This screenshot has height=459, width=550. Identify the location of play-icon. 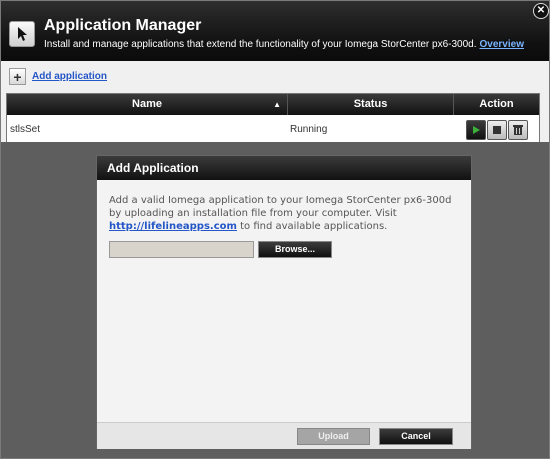
(476, 130).